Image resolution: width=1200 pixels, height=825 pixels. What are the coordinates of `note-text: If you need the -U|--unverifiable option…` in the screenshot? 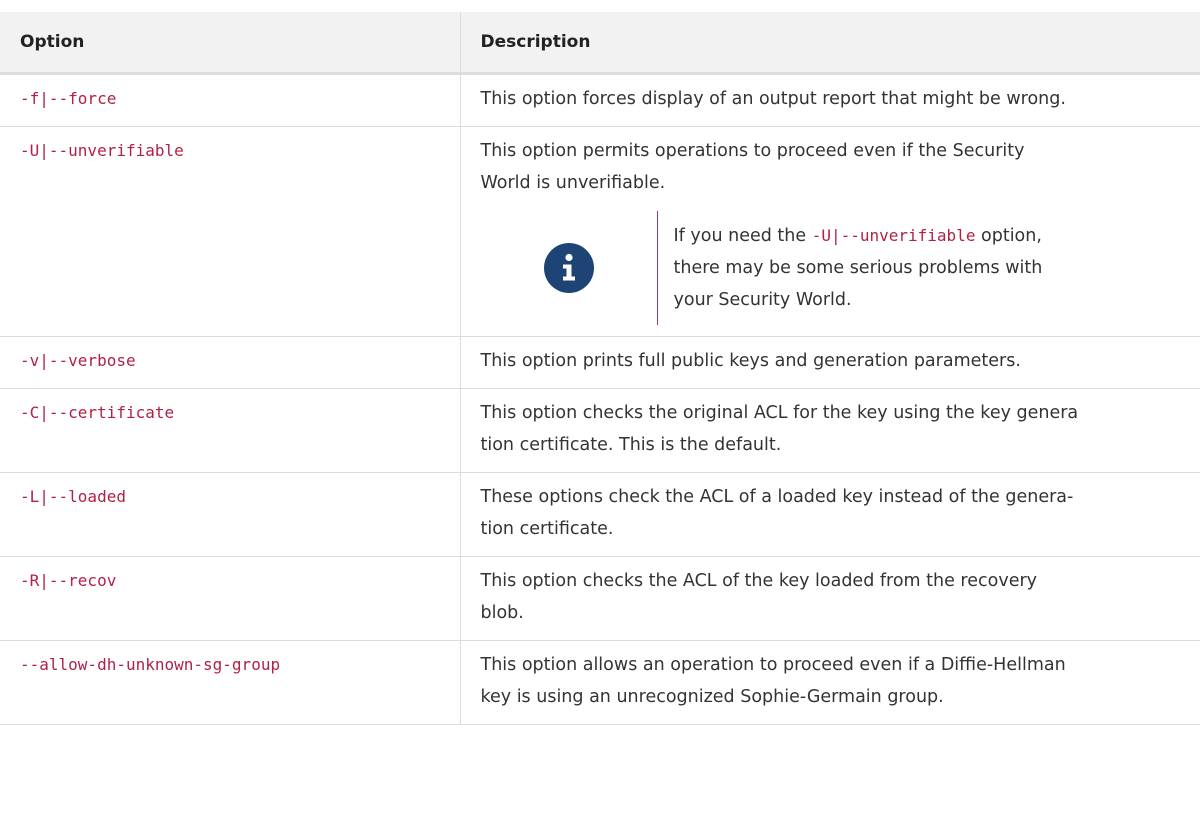 It's located at (850, 268).